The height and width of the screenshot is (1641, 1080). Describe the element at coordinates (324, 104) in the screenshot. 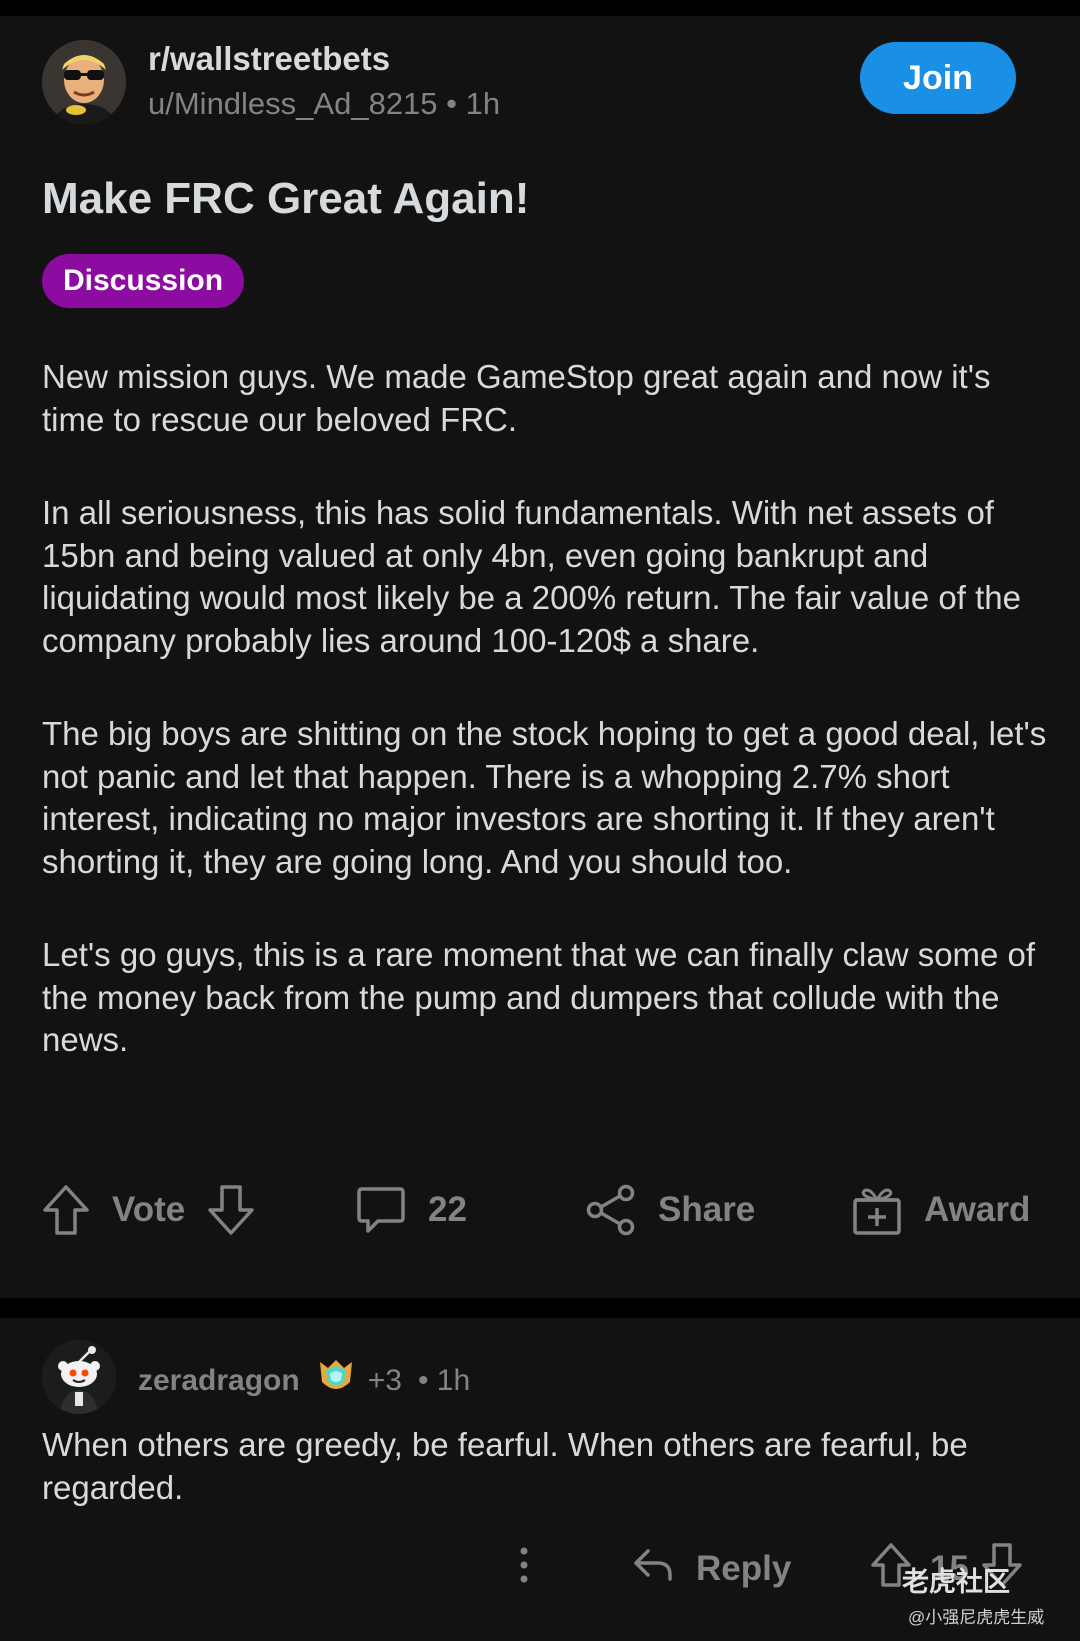

I see `post-author-line: u/Mindless_Ad_8215 • 1h` at that location.